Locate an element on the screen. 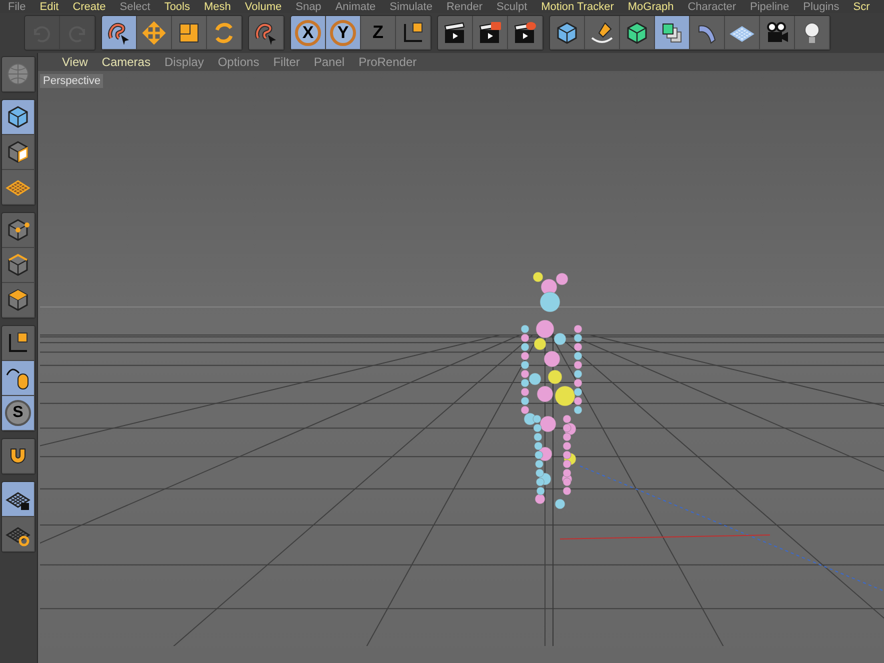 This screenshot has width=884, height=663. globe-icon is located at coordinates (18, 74).